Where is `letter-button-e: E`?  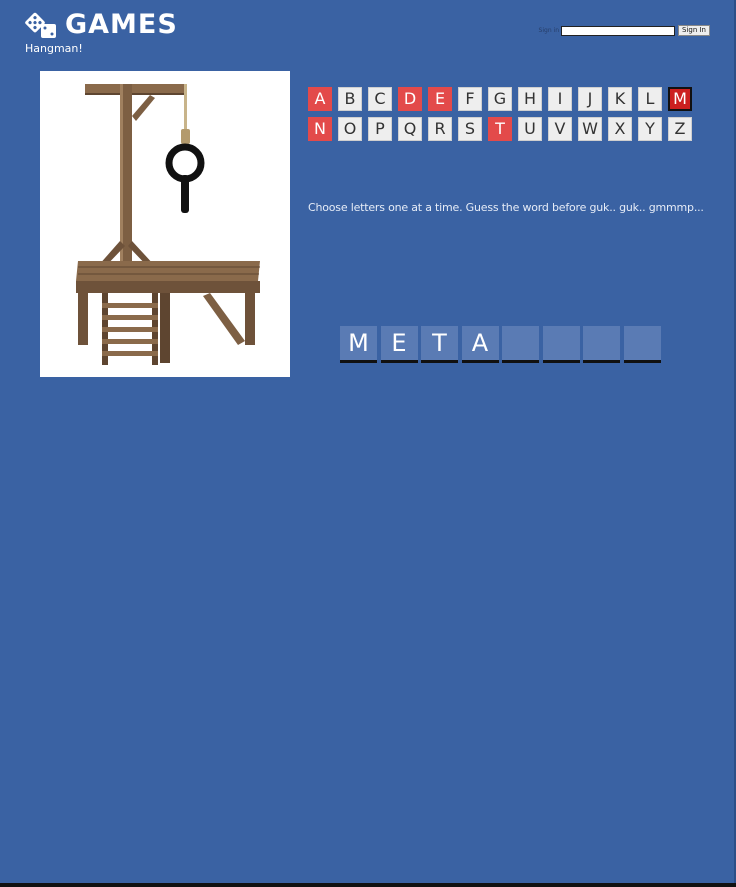
letter-button-e: E is located at coordinates (440, 99).